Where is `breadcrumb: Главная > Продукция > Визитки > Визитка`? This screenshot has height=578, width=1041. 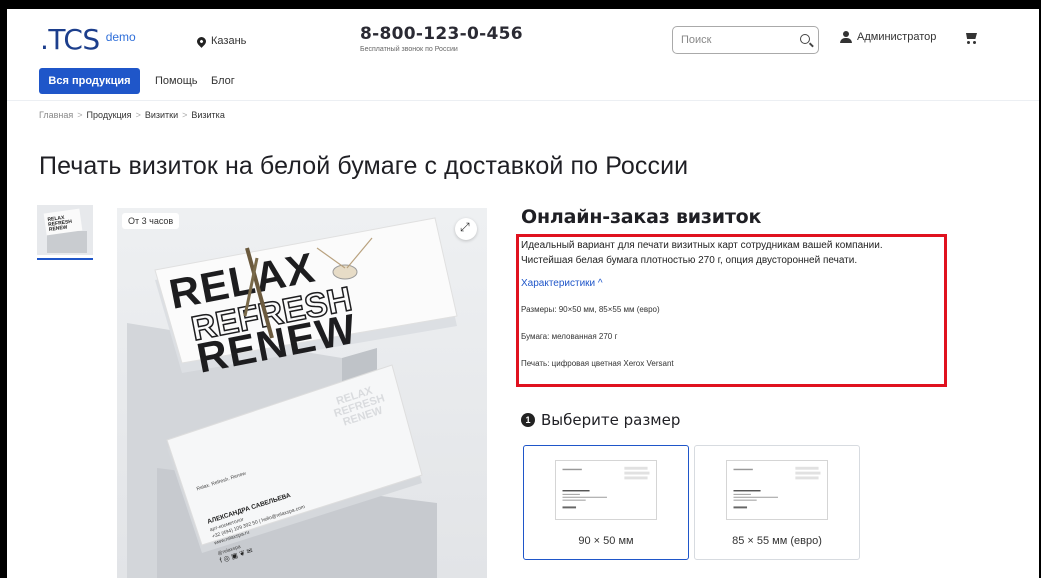
breadcrumb: Главная > Продукция > Визитки > Визитка is located at coordinates (132, 115).